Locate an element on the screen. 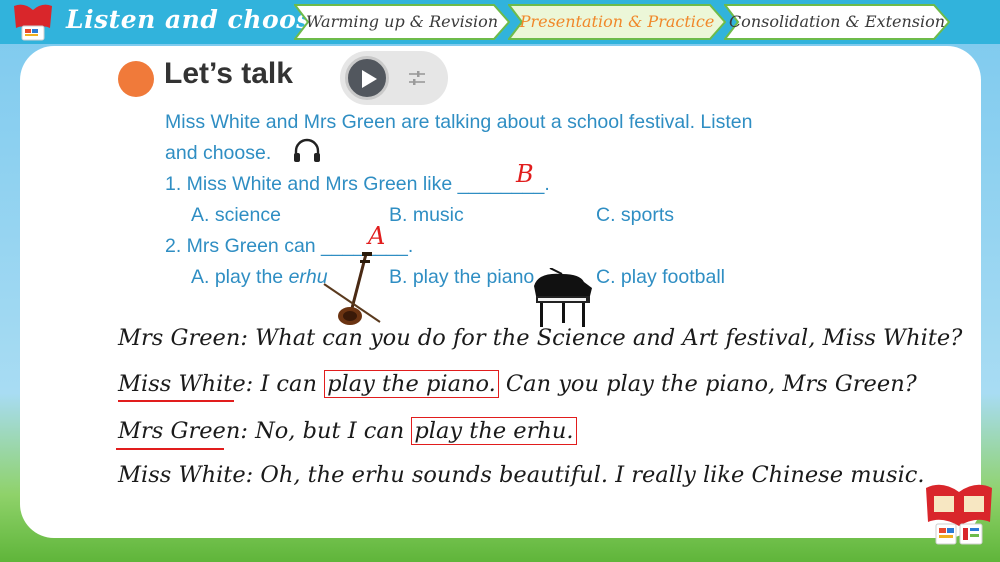 This screenshot has width=1000, height=562. question-1-option-b: B. music is located at coordinates (426, 215).